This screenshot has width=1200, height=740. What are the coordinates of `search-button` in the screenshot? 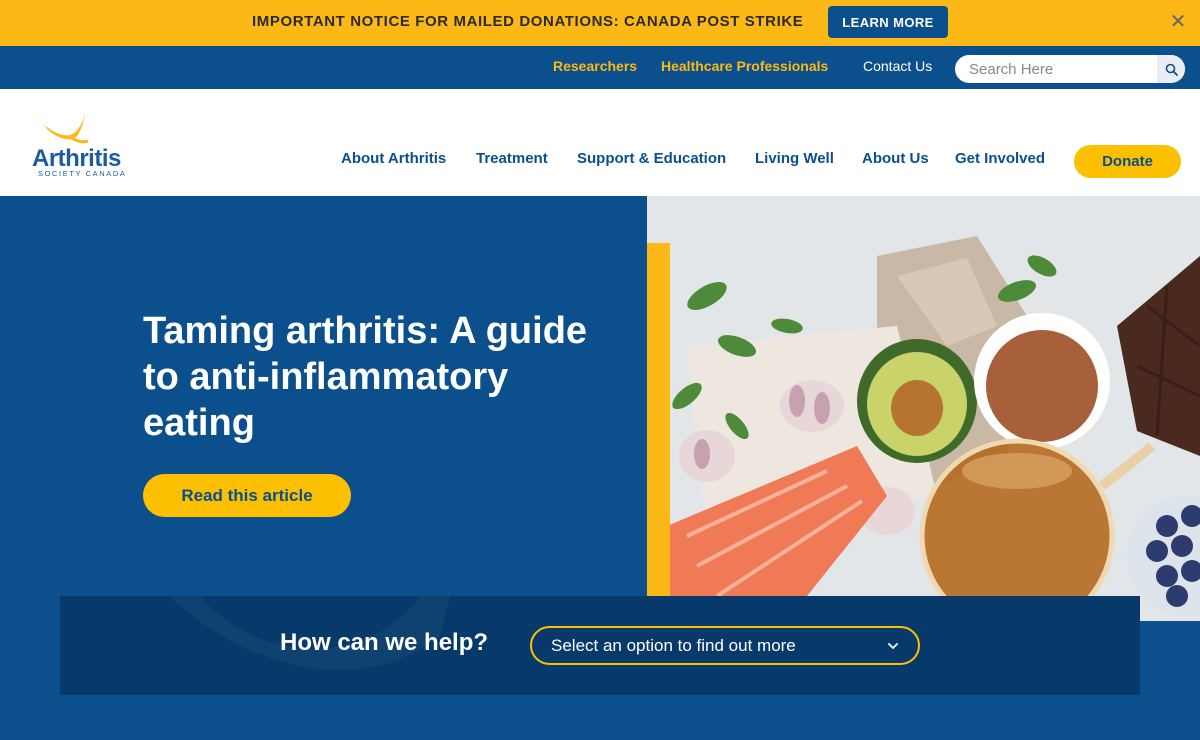 It's located at (1171, 69).